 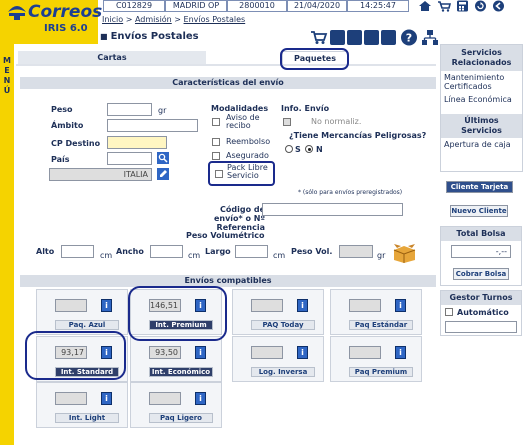 What do you see at coordinates (336, 121) in the screenshot?
I see `no-normaliz-label: No normaliz.` at bounding box center [336, 121].